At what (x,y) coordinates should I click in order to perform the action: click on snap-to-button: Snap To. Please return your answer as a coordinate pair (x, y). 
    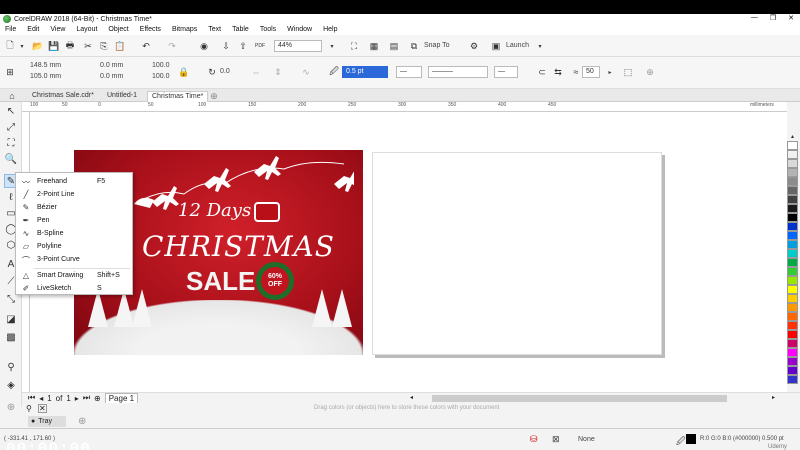
    Looking at the image, I should click on (437, 45).